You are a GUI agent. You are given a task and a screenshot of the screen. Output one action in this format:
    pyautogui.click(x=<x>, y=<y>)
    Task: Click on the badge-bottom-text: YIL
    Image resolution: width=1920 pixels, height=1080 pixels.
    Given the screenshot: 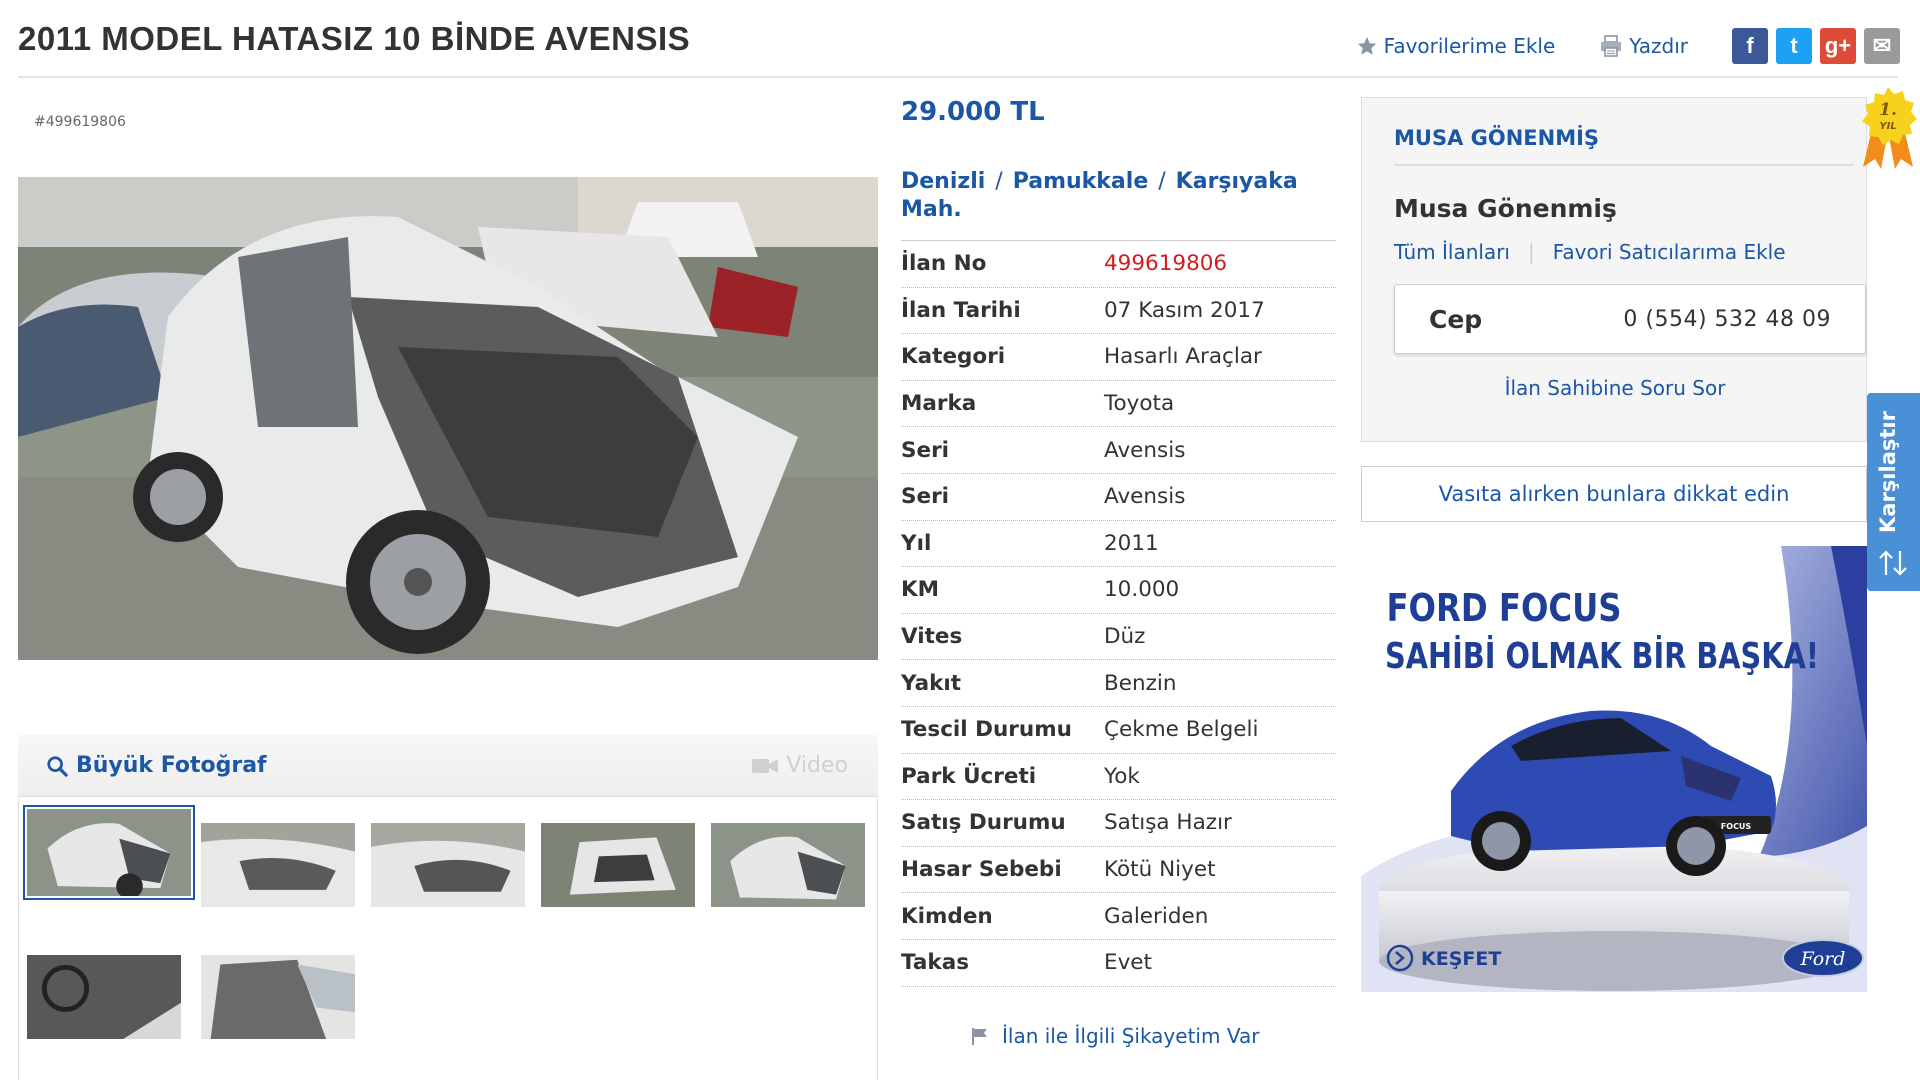 What is the action you would take?
    pyautogui.click(x=1887, y=126)
    